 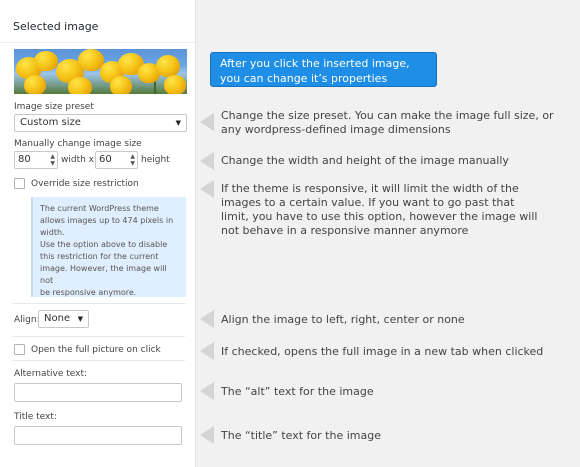 I want to click on width-suffix: width x, so click(x=77, y=160).